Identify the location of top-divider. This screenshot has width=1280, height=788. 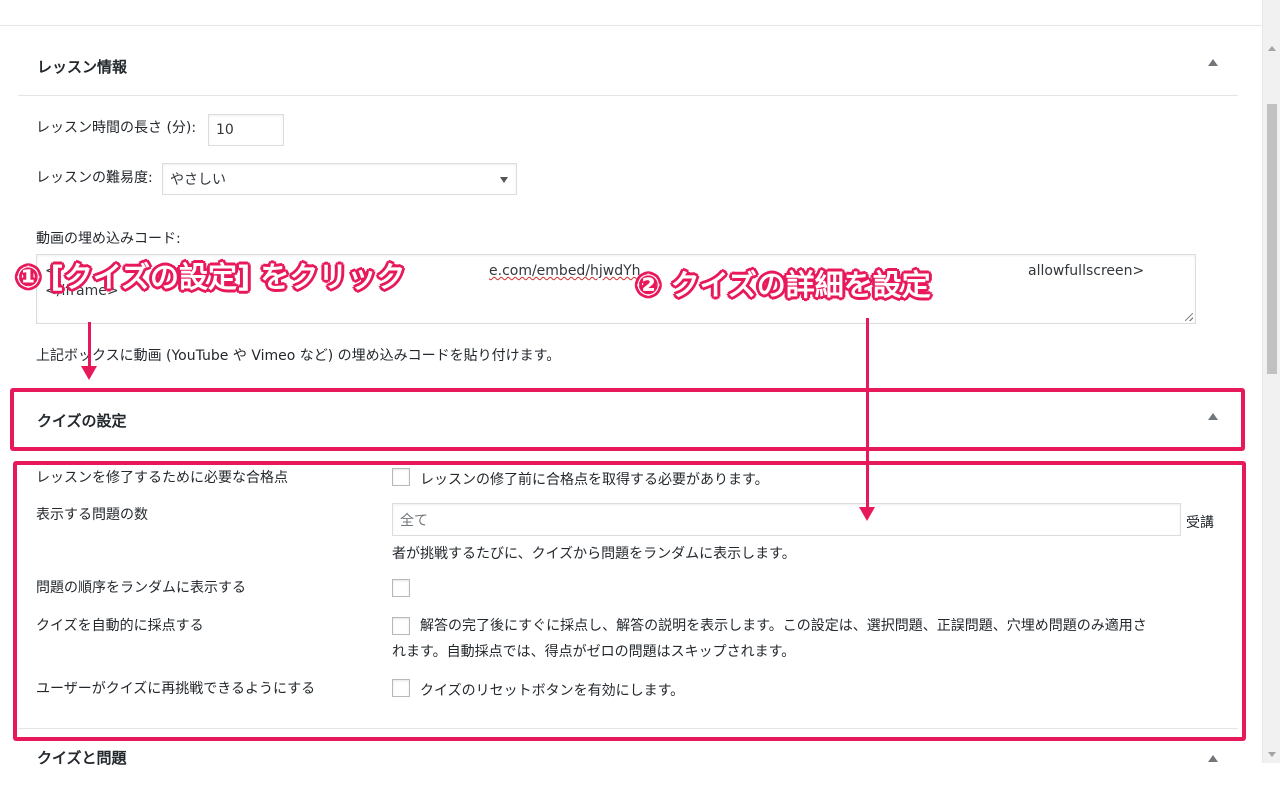
(631, 13).